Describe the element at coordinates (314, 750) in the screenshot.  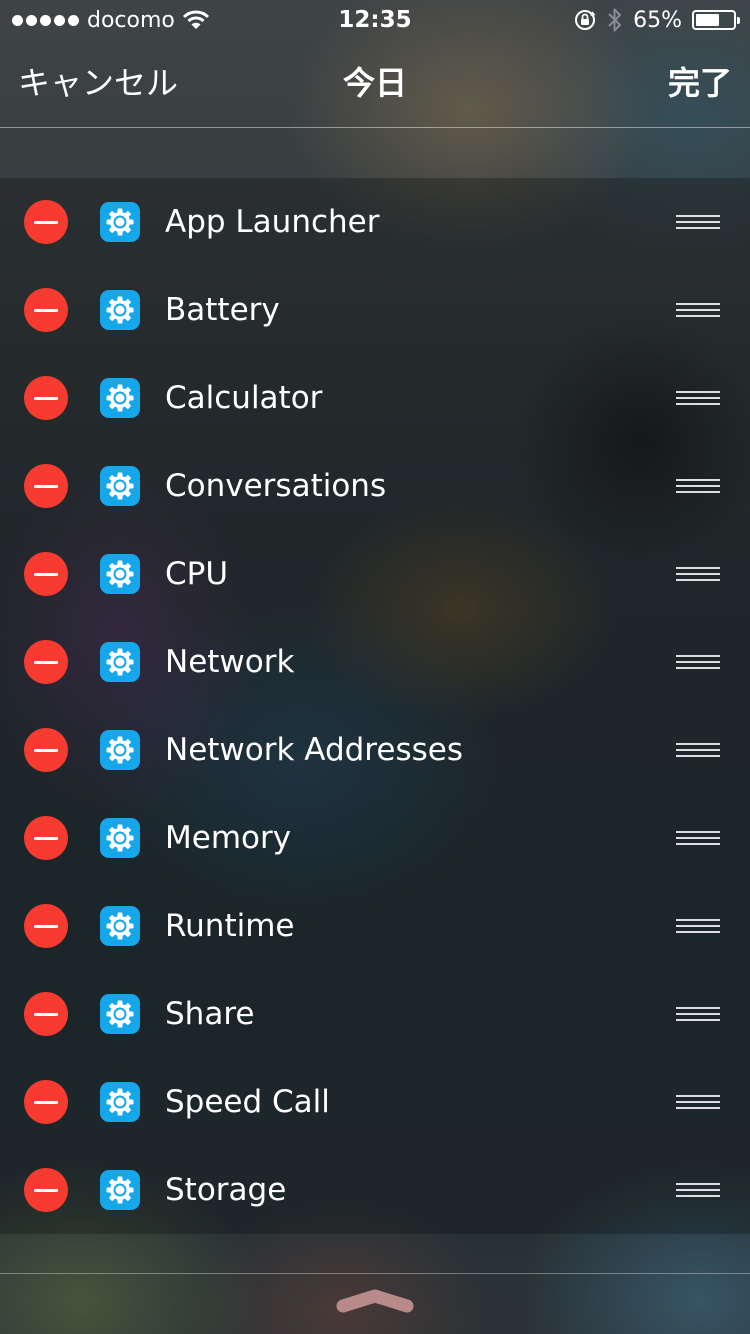
I see `widget-label: Network Addresses` at that location.